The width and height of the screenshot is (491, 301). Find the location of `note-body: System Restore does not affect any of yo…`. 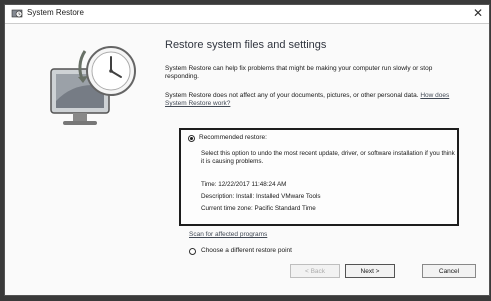

note-body: System Restore does not affect any of yo… is located at coordinates (292, 95).